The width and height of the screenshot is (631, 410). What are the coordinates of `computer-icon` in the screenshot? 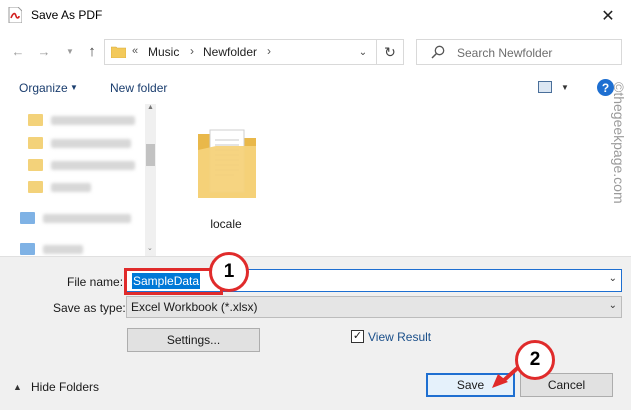 It's located at (27, 249).